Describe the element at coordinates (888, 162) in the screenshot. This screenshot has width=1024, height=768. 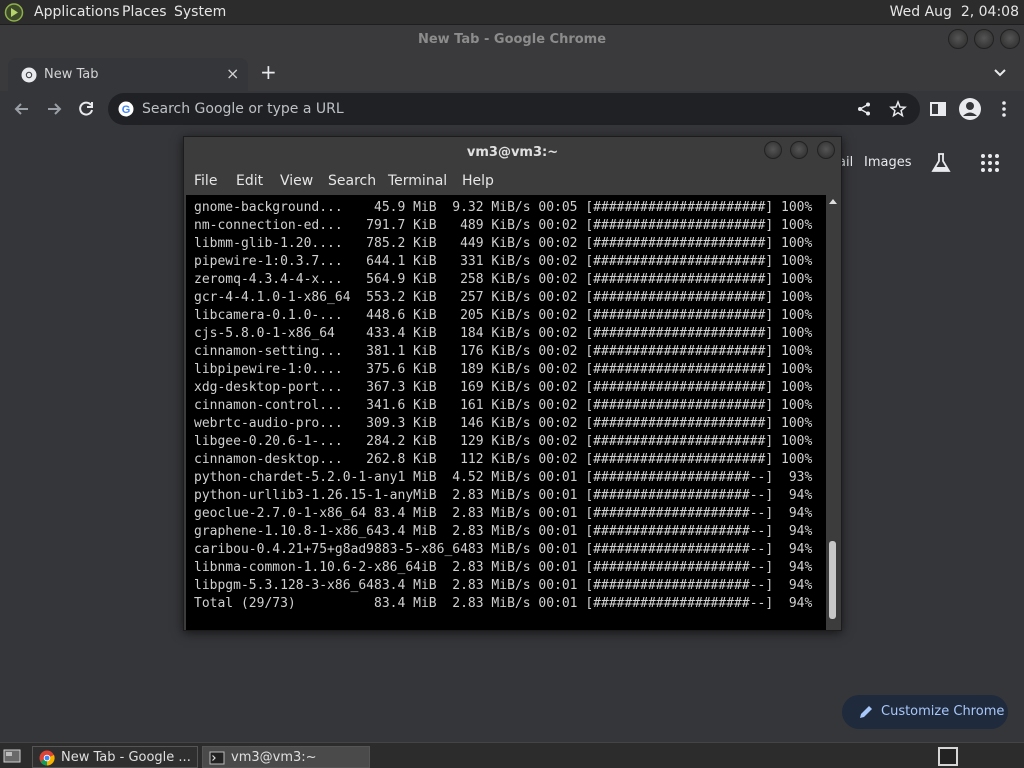
I see `images-link: Images` at that location.